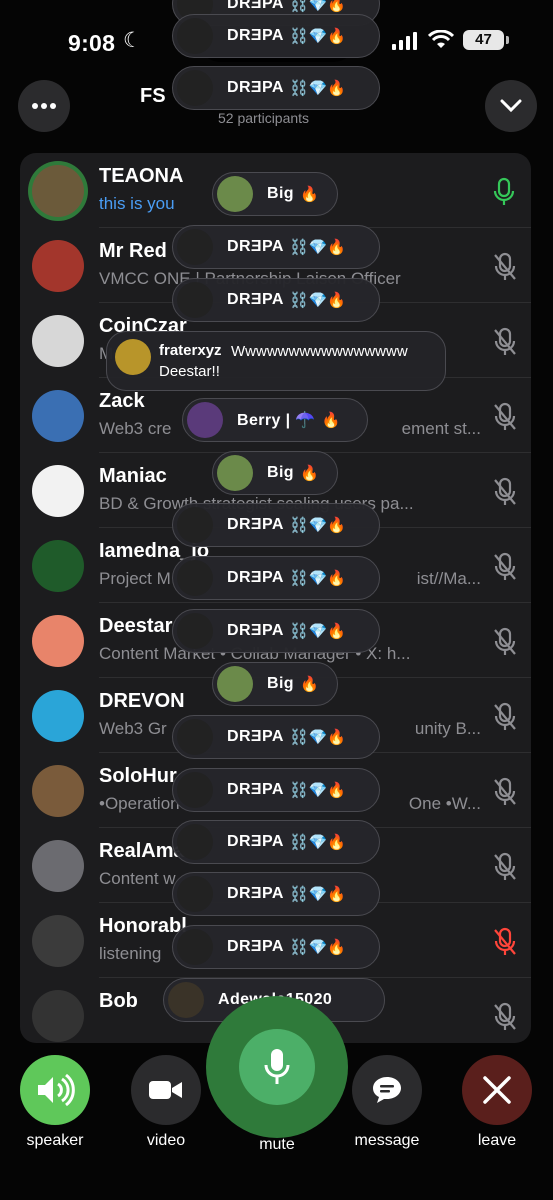 The width and height of the screenshot is (553, 1200). Describe the element at coordinates (441, 39) in the screenshot. I see `wifi-icon` at that location.